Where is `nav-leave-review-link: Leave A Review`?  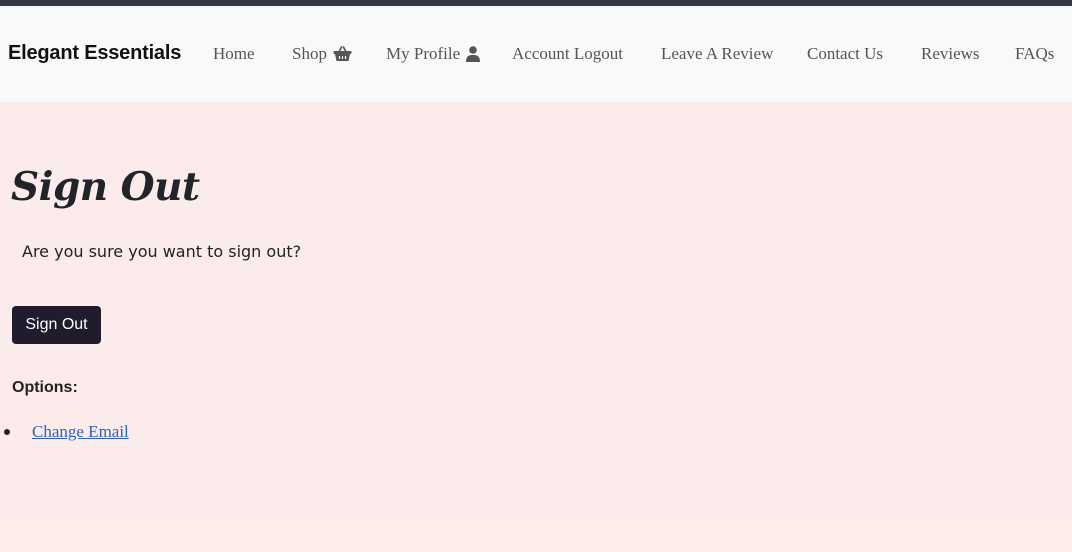
nav-leave-review-link: Leave A Review is located at coordinates (717, 54).